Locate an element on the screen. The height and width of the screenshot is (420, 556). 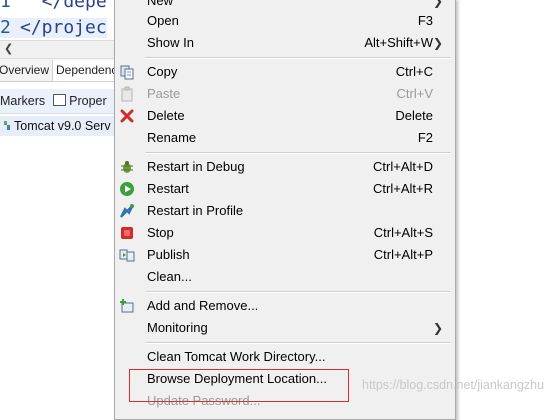
publish-icon is located at coordinates (127, 255).